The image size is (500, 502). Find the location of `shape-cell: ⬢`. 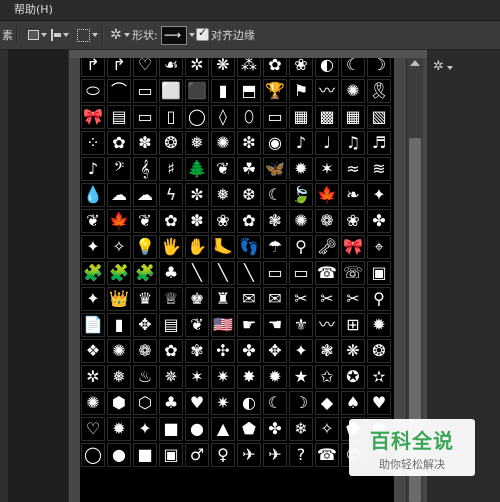

shape-cell: ⬢ is located at coordinates (119, 403).